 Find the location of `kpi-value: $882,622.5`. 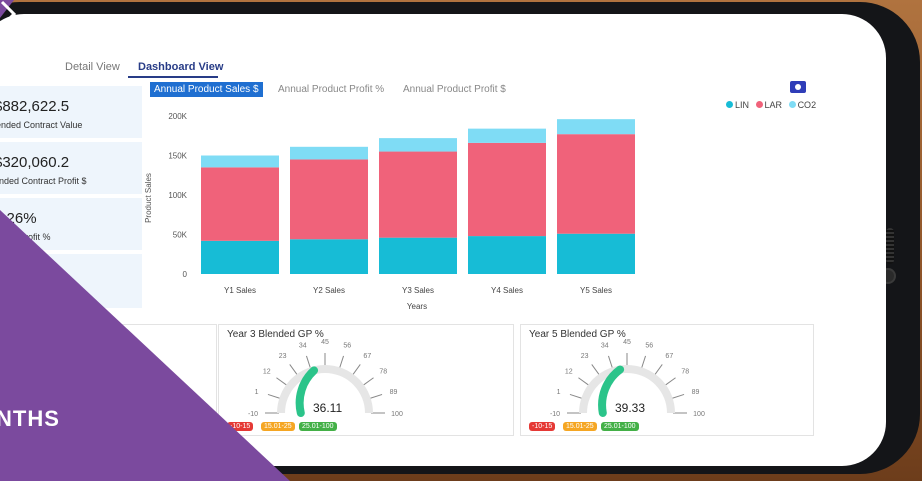

kpi-value: $882,622.5 is located at coordinates (35, 106).